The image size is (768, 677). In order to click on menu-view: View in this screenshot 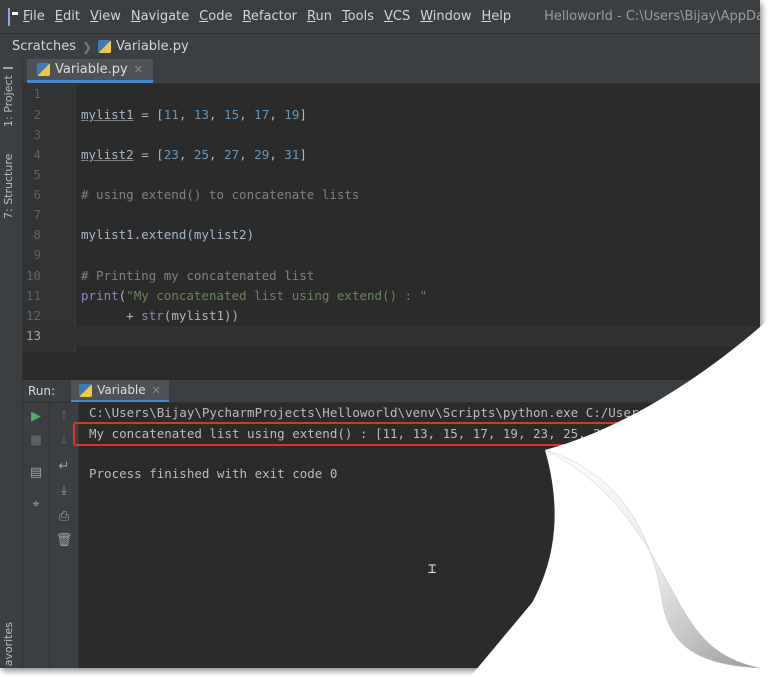, I will do `click(105, 16)`.